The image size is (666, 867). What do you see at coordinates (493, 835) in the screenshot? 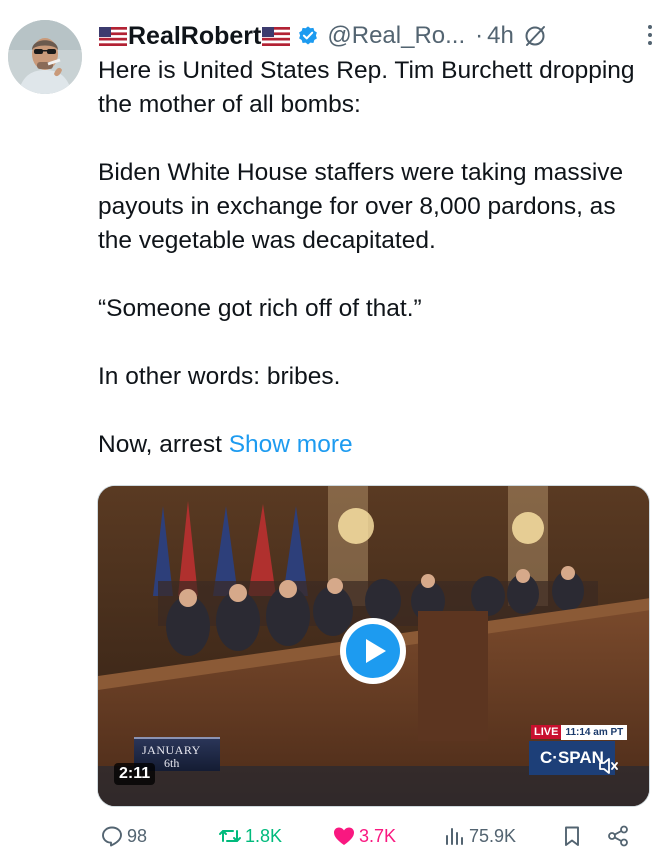
I see `views-count: 75.9K` at bounding box center [493, 835].